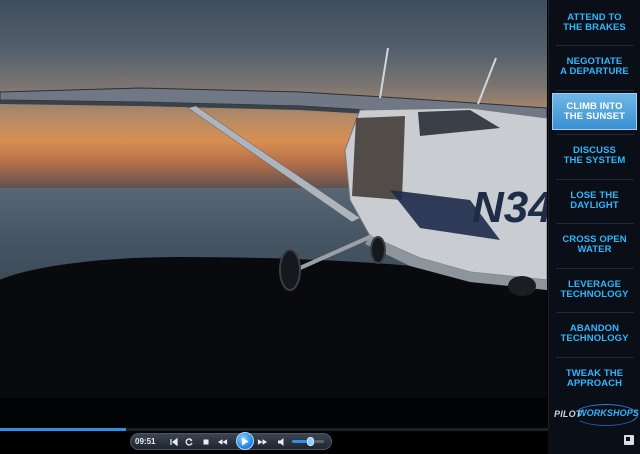 This screenshot has width=640, height=454. What do you see at coordinates (173, 441) in the screenshot?
I see `skip-back-icon` at bounding box center [173, 441].